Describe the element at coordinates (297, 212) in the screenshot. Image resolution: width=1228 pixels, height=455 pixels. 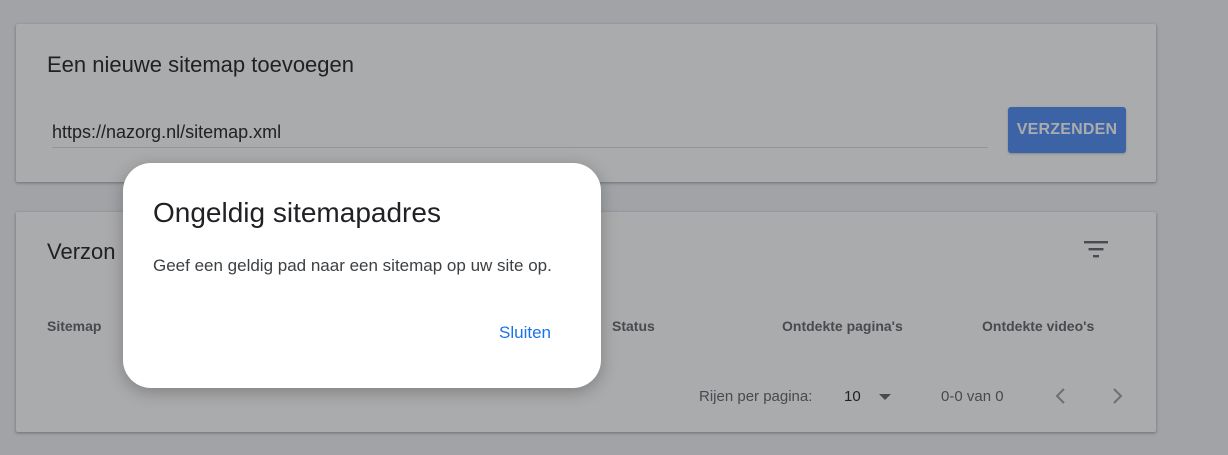
I see `dialog-title: Ongeldig sitemapadres` at that location.